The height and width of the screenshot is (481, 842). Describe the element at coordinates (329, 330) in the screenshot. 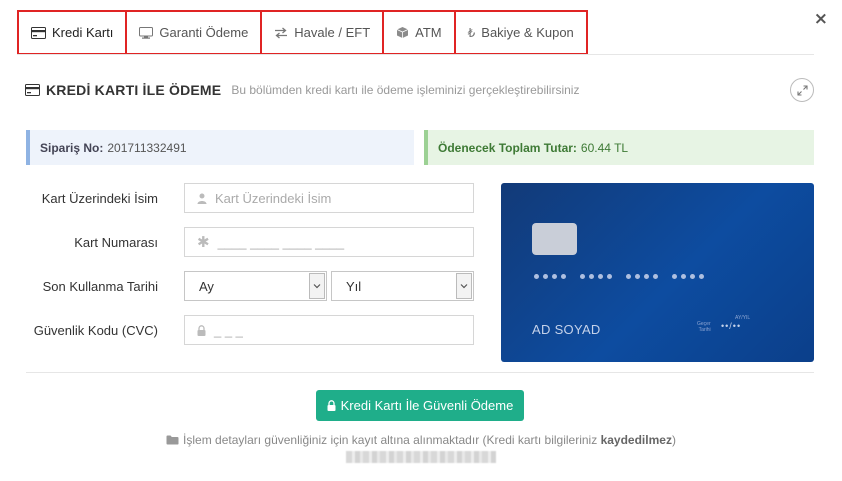

I see `cvc-input: _ _ _` at that location.